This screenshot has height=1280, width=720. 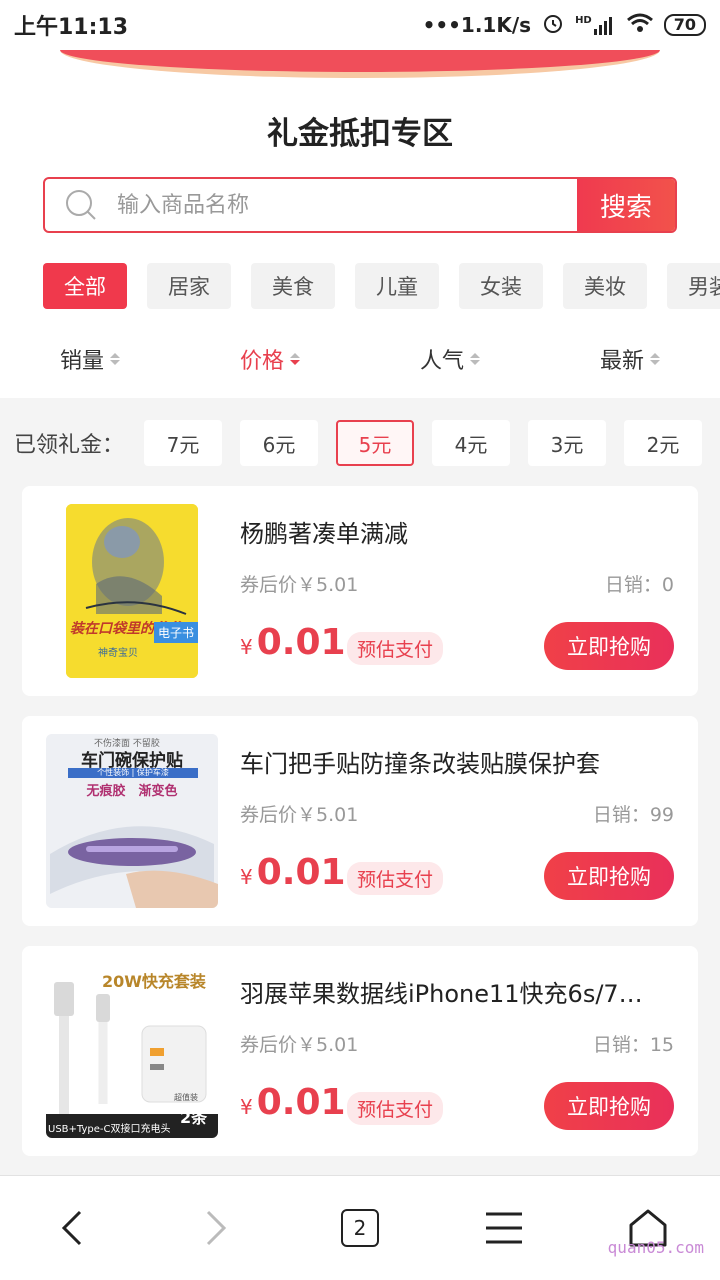 I want to click on gift-chips: 7元 6元 5元 4元 3元 2元, so click(x=423, y=443).